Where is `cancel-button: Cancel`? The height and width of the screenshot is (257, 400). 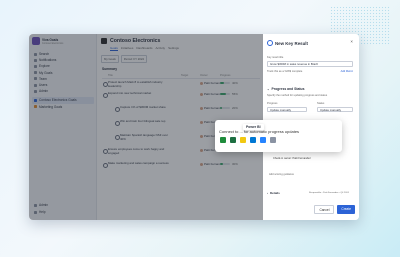 cancel-button: Cancel is located at coordinates (324, 209).